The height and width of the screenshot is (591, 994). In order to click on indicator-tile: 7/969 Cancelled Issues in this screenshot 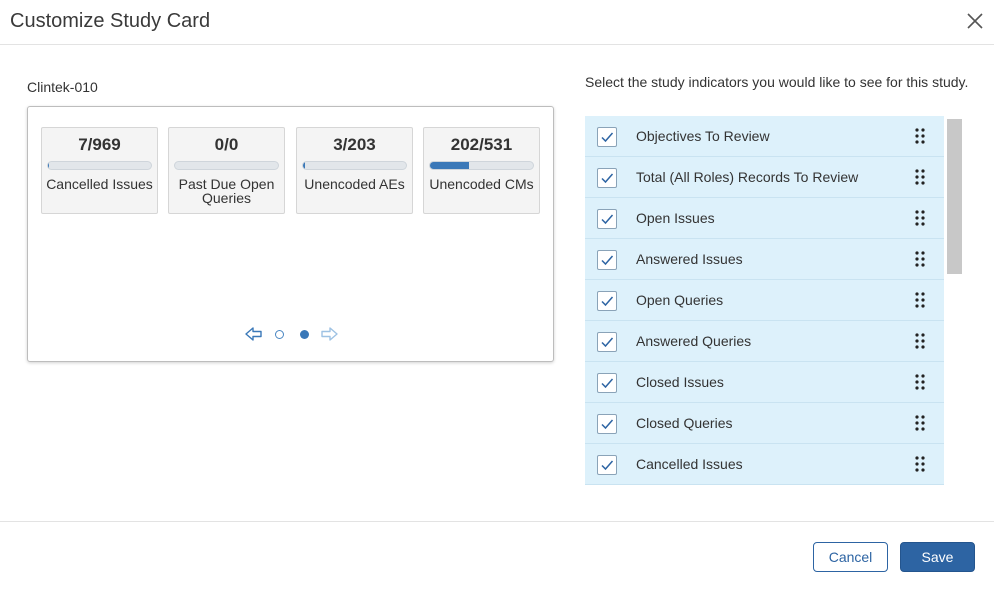, I will do `click(99, 170)`.